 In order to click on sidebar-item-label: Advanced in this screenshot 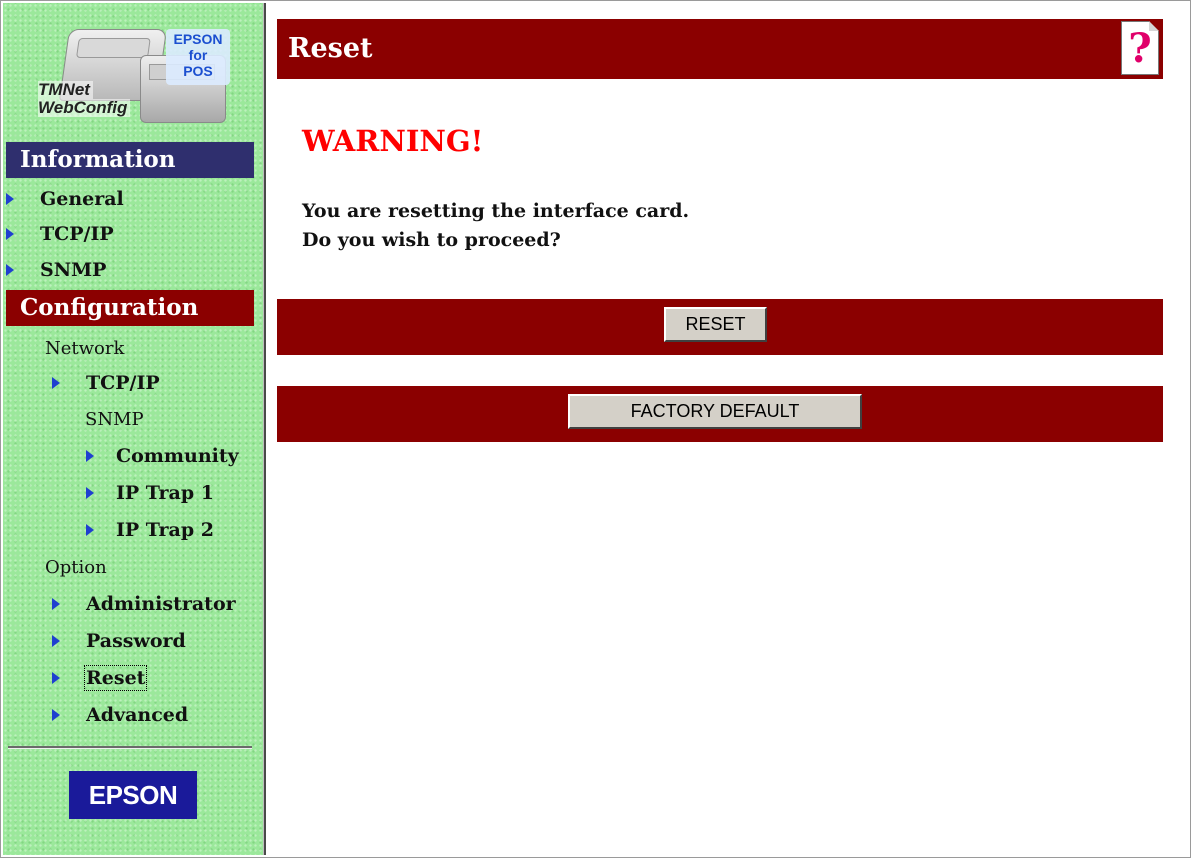, I will do `click(137, 715)`.